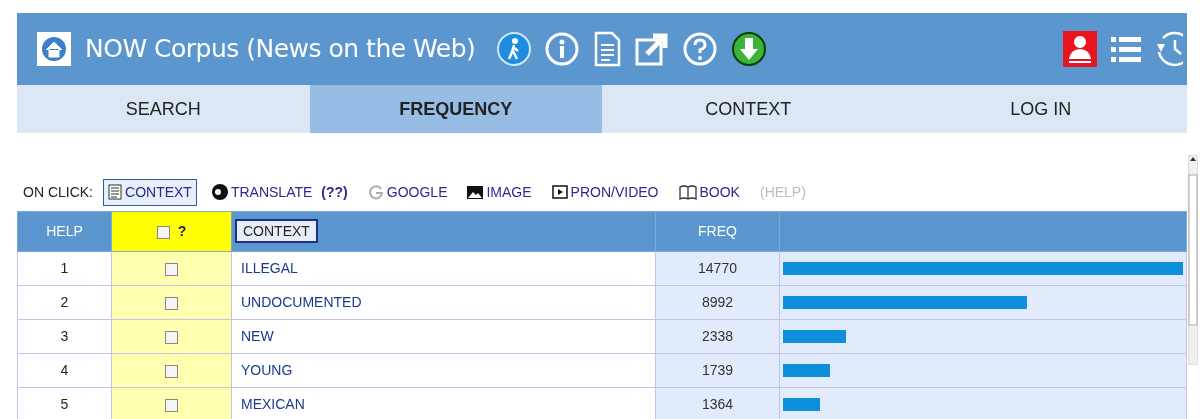 The height and width of the screenshot is (419, 1200). What do you see at coordinates (443, 370) in the screenshot?
I see `word-link: YOUNG` at bounding box center [443, 370].